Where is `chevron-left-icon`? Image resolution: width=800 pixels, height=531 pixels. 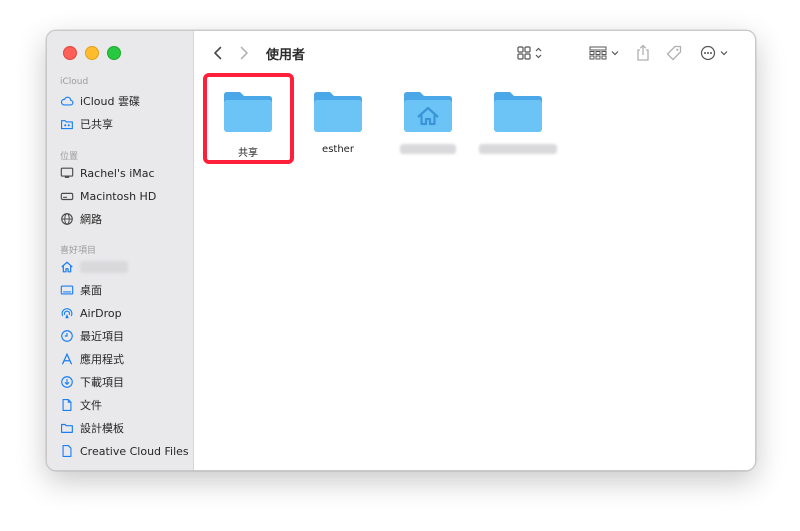 chevron-left-icon is located at coordinates (218, 53).